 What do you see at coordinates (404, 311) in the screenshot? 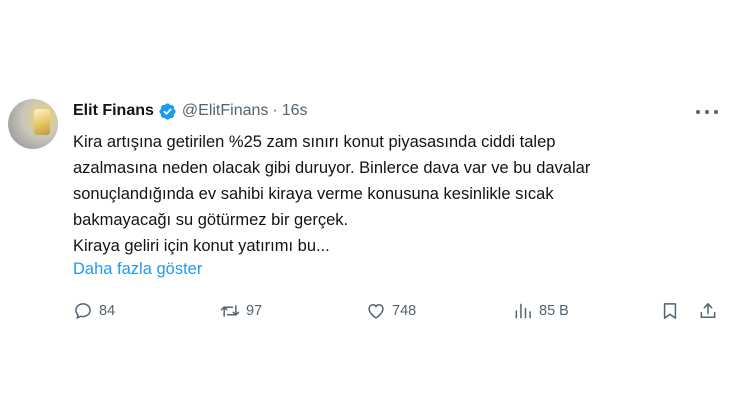
I see `like-count: 748` at bounding box center [404, 311].